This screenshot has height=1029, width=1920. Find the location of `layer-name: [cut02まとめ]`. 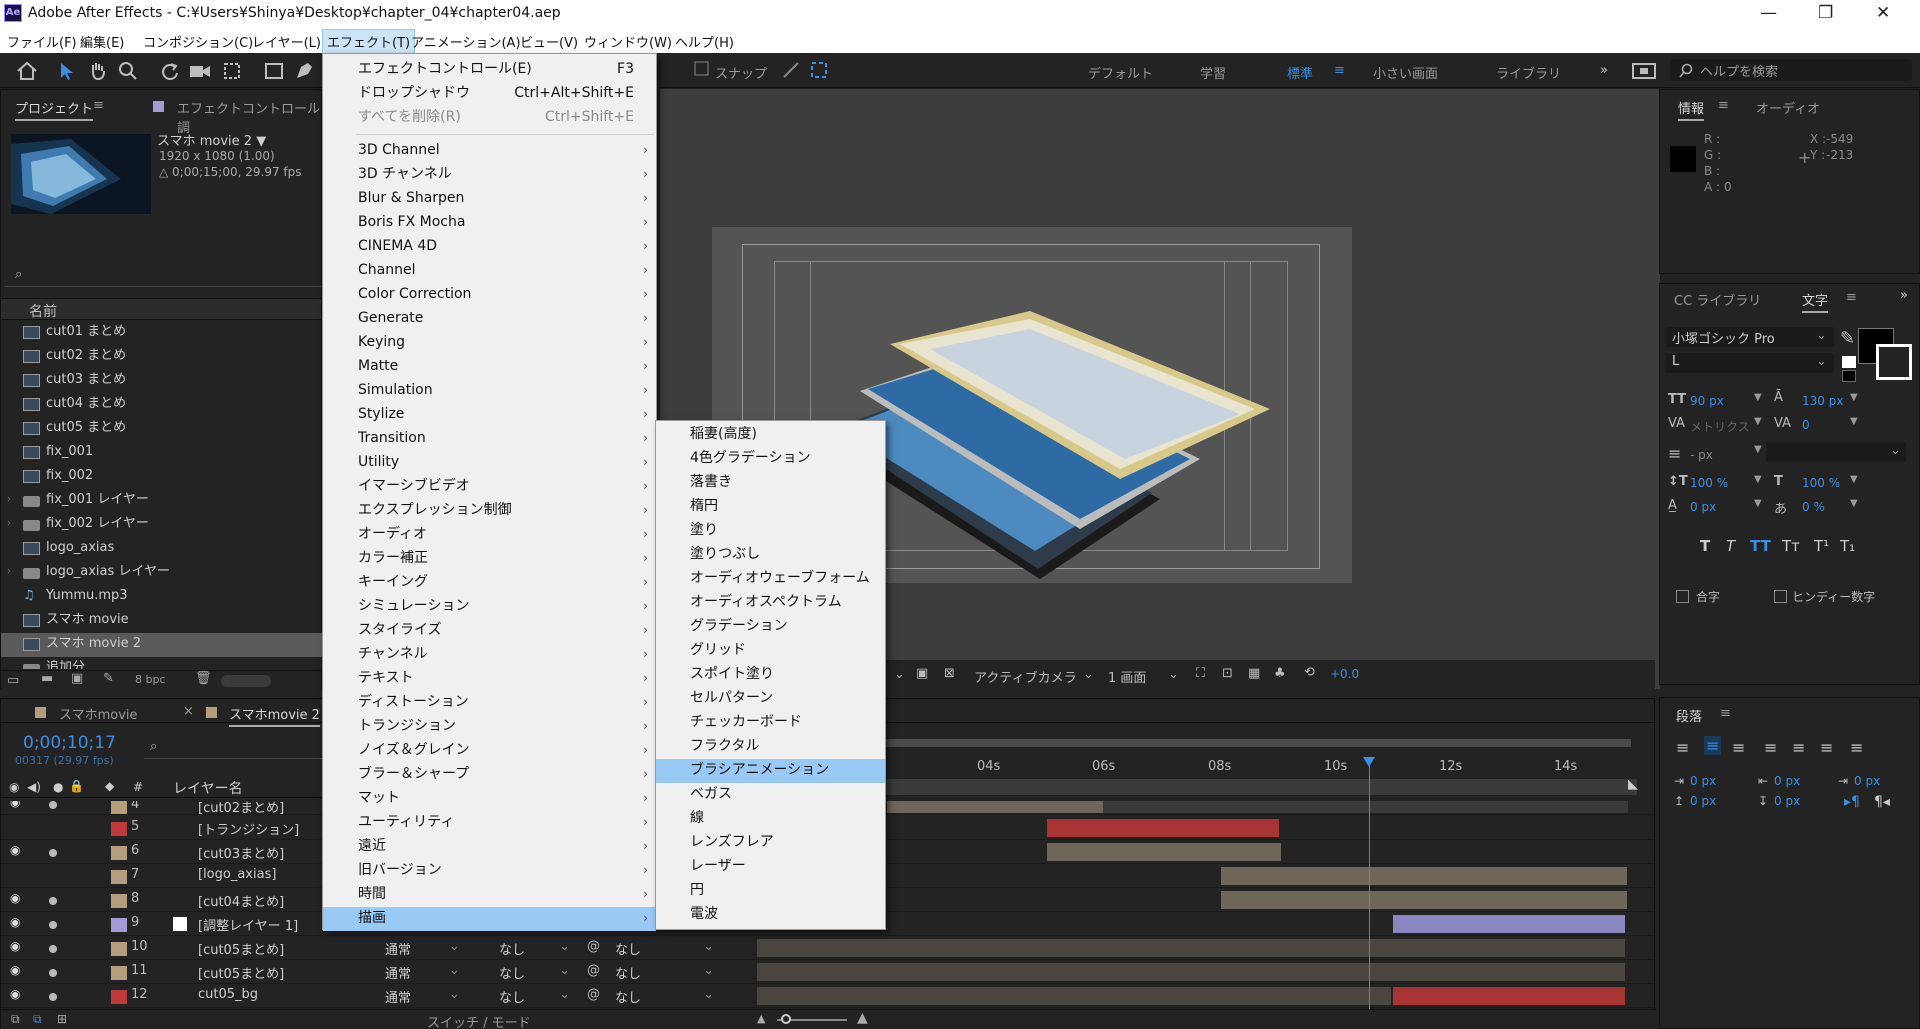

layer-name: [cut02まとめ] is located at coordinates (241, 807).